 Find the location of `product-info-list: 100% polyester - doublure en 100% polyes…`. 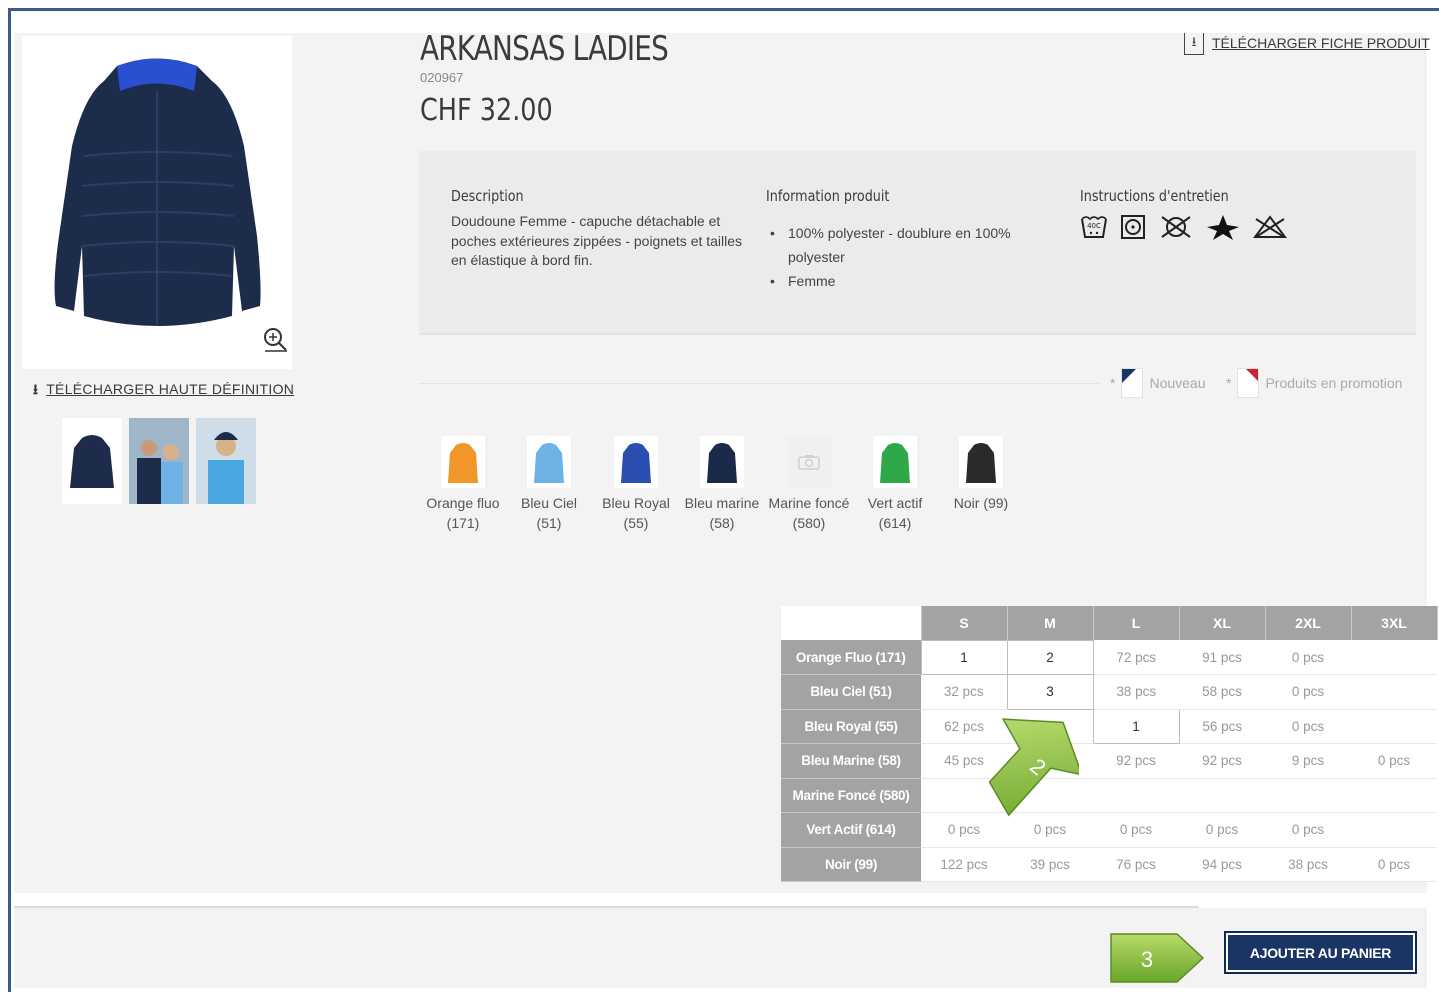

product-info-list: 100% polyester - doublure en 100% polyes… is located at coordinates (901, 257).